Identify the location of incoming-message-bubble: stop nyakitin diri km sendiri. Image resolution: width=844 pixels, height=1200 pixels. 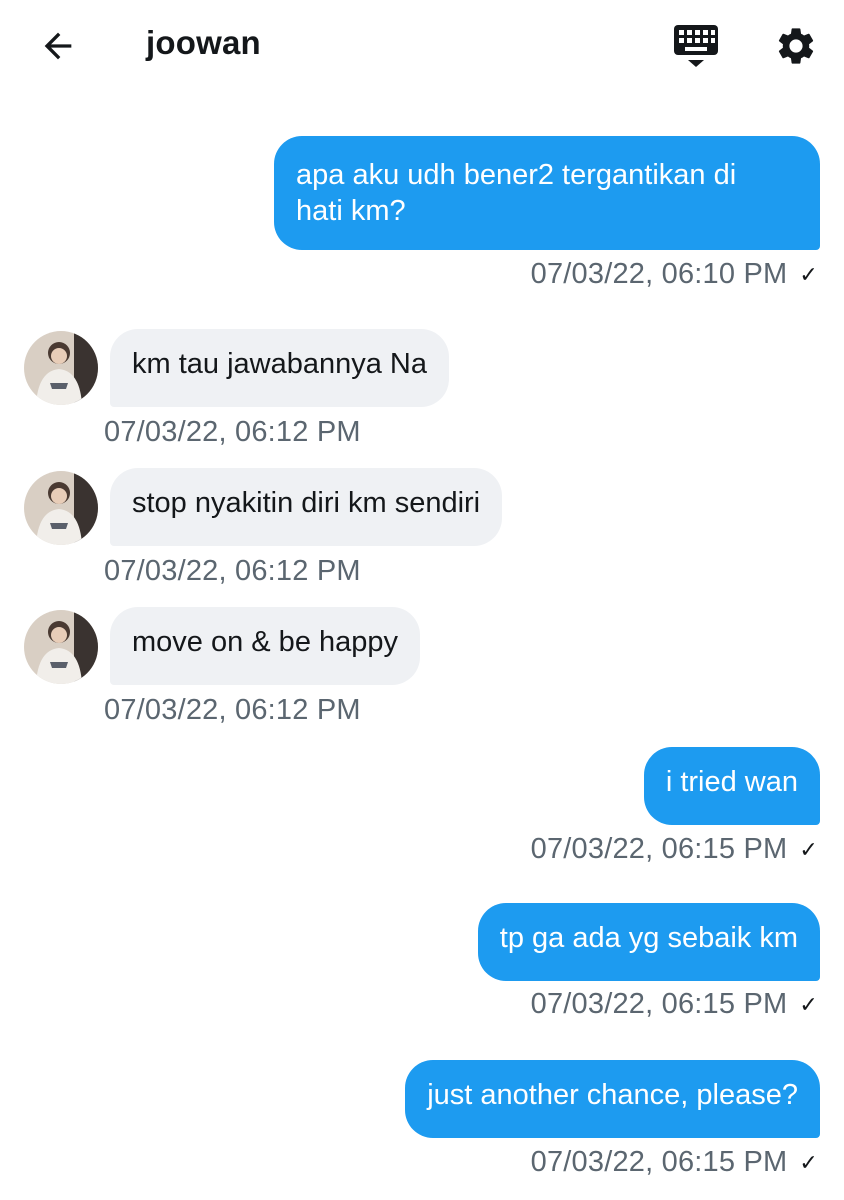
(306, 507).